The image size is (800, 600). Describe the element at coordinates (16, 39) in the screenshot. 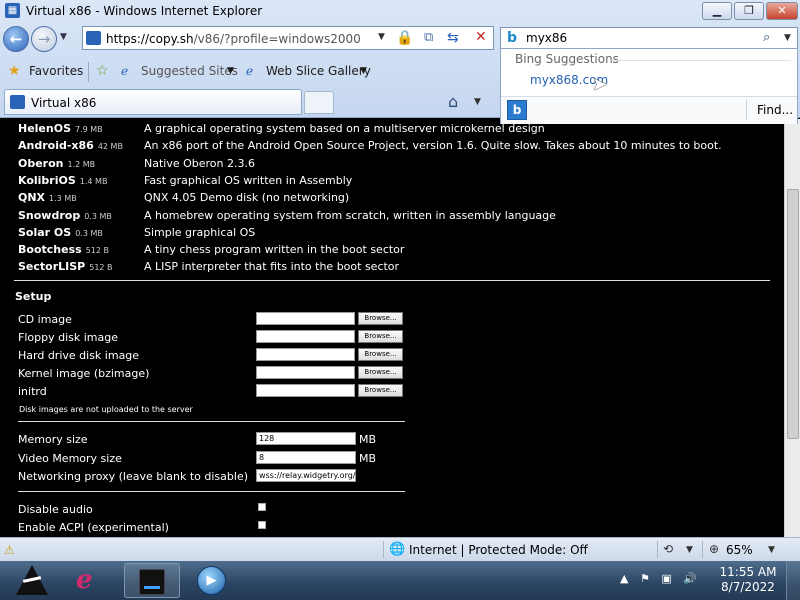

I see `back-button: ←` at that location.